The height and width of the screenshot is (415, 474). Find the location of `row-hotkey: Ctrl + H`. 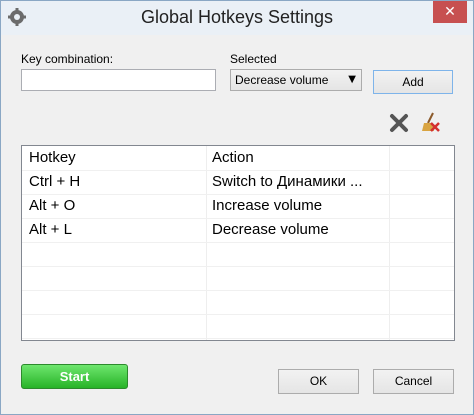

row-hotkey: Ctrl + H is located at coordinates (55, 181).